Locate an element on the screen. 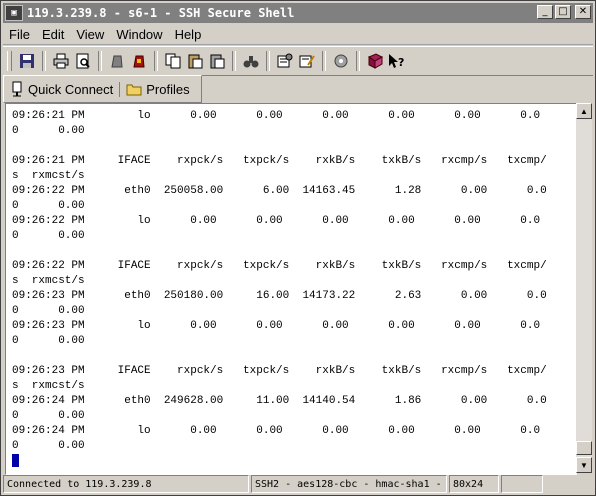 The height and width of the screenshot is (496, 596). scroll-thumb is located at coordinates (584, 448).